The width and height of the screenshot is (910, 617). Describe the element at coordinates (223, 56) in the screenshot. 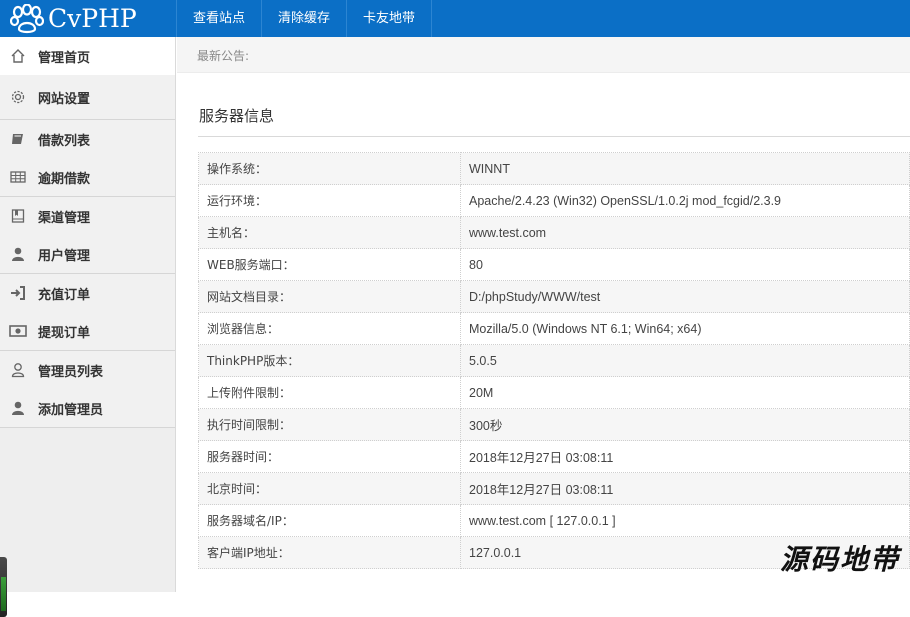

I see `announcement-label: 最新公告:` at that location.